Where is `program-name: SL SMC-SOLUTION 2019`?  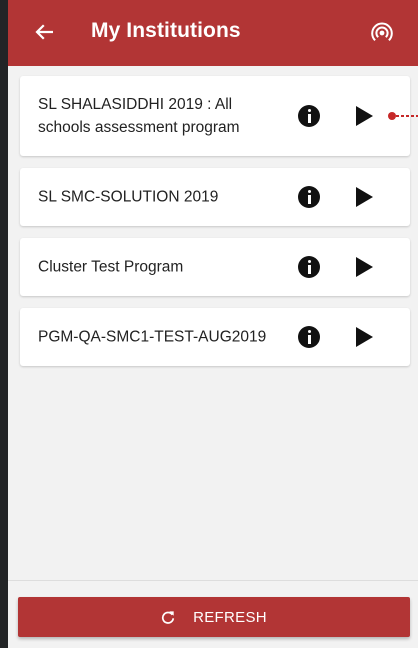
program-name: SL SMC-SOLUTION 2019 is located at coordinates (128, 197).